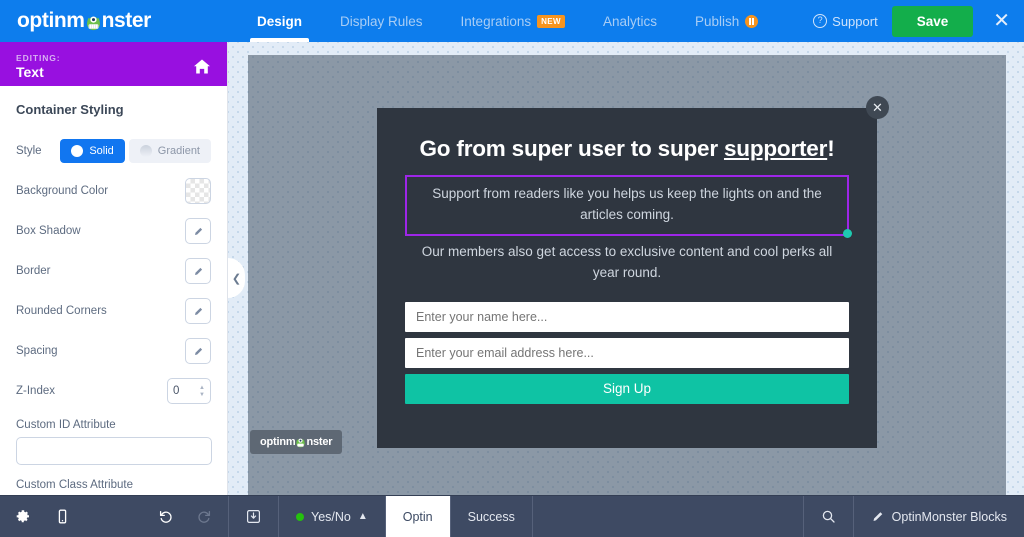  I want to click on gradient-swatch-icon, so click(145, 151).